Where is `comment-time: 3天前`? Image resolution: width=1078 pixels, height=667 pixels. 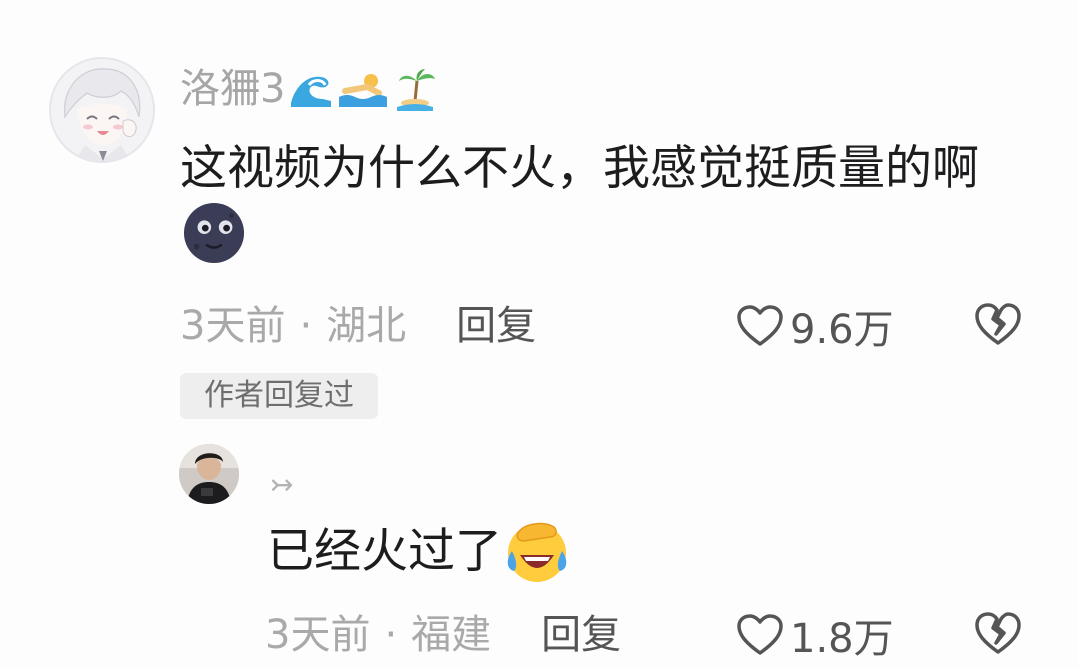 comment-time: 3天前 is located at coordinates (233, 326).